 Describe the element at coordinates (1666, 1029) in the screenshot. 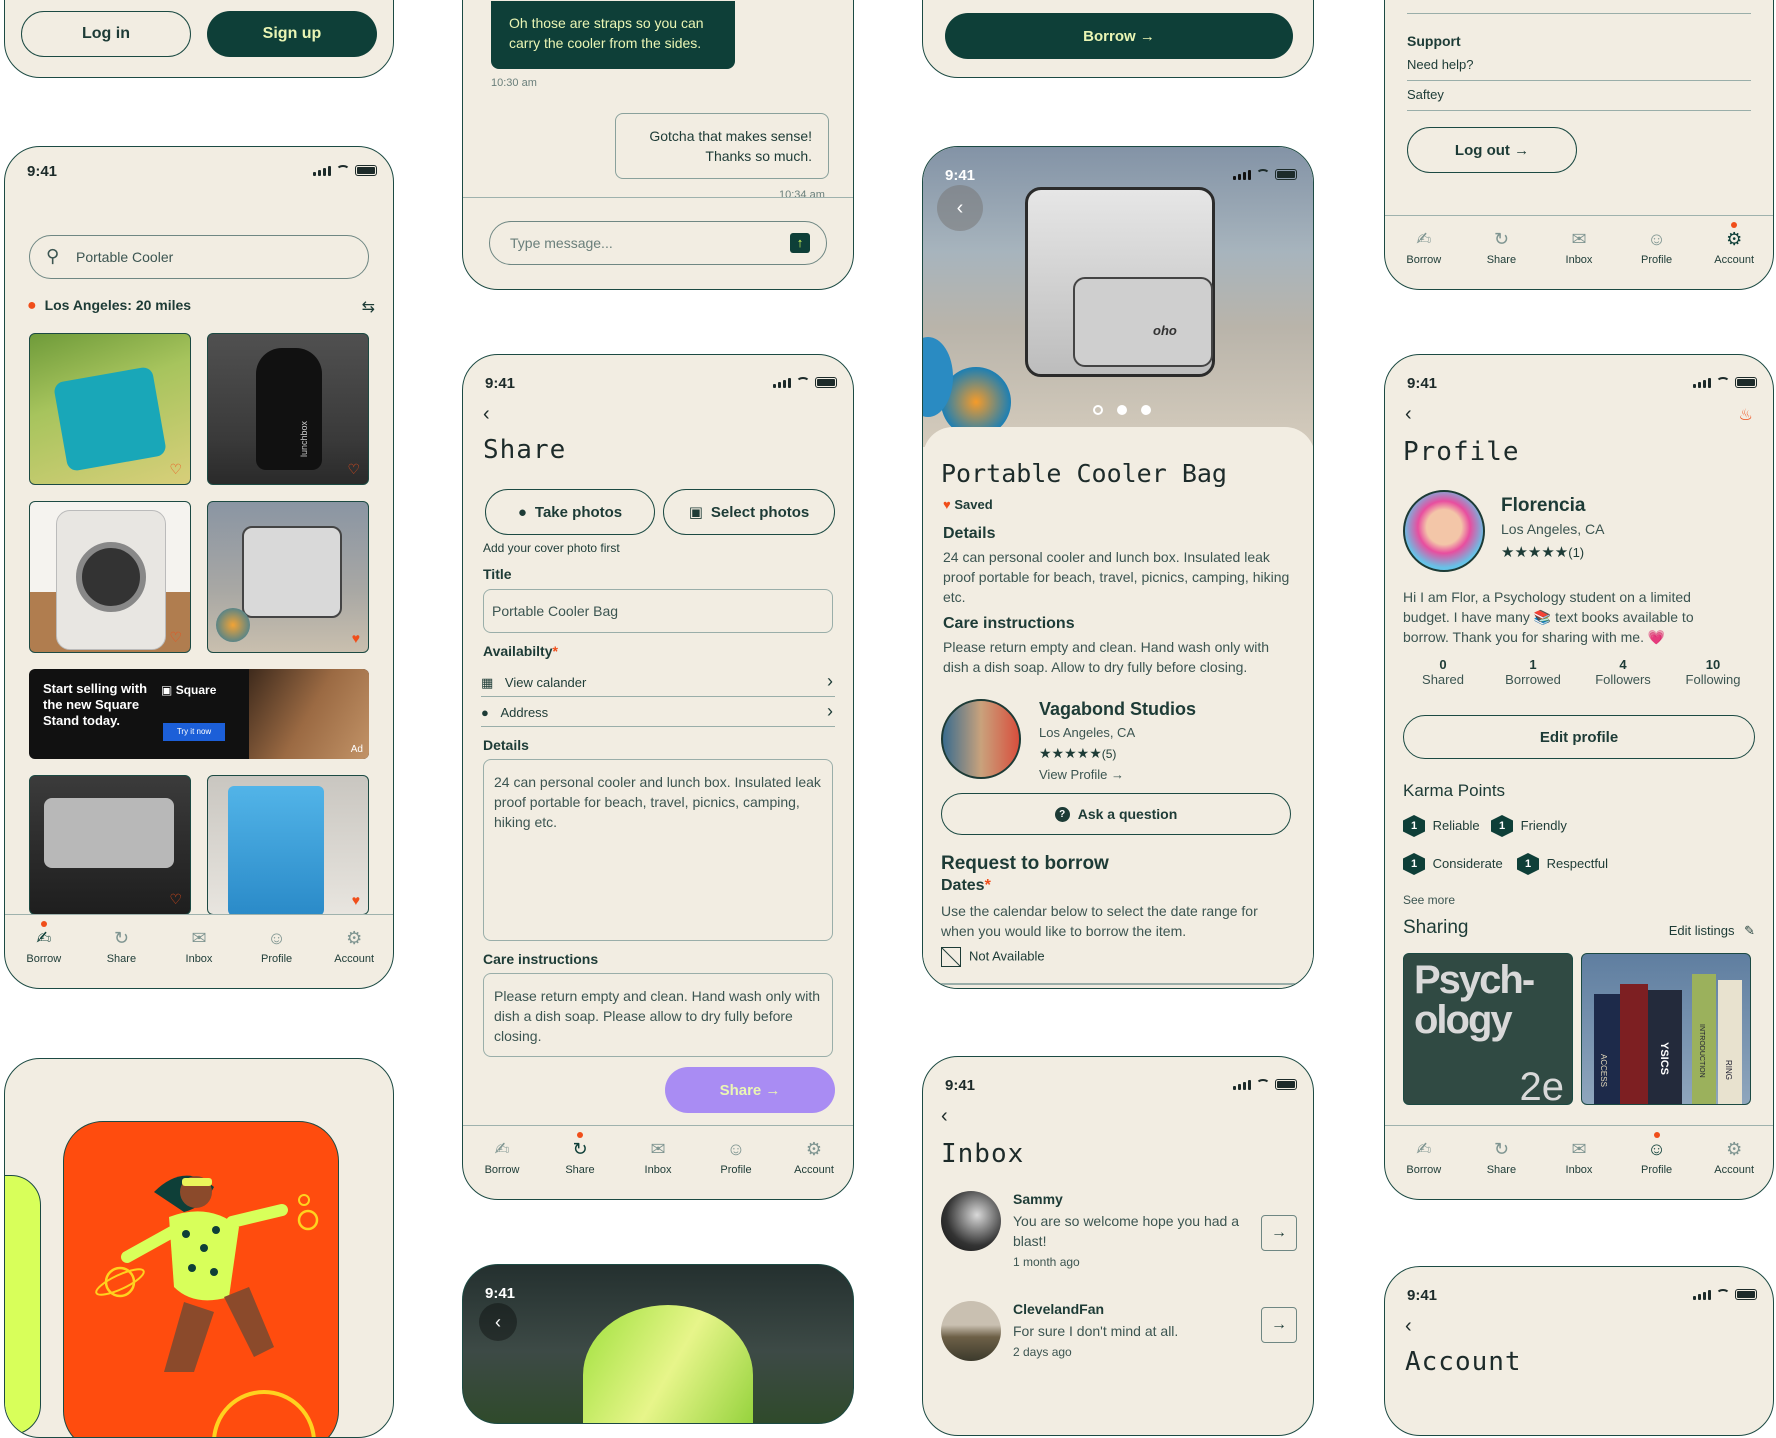

I see `listing-thumb-textbooks: ACCESS YSICS INTRODUCTION RING` at that location.